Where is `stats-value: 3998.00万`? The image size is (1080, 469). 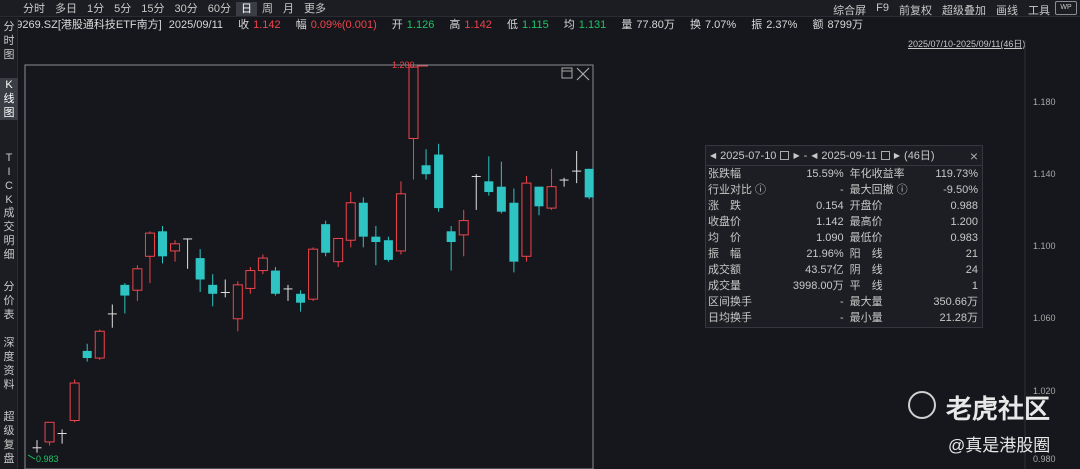 stats-value: 3998.00万 is located at coordinates (818, 286).